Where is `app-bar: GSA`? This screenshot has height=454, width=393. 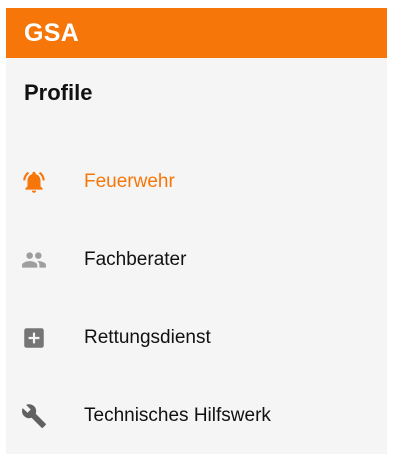
app-bar: GSA is located at coordinates (196, 33).